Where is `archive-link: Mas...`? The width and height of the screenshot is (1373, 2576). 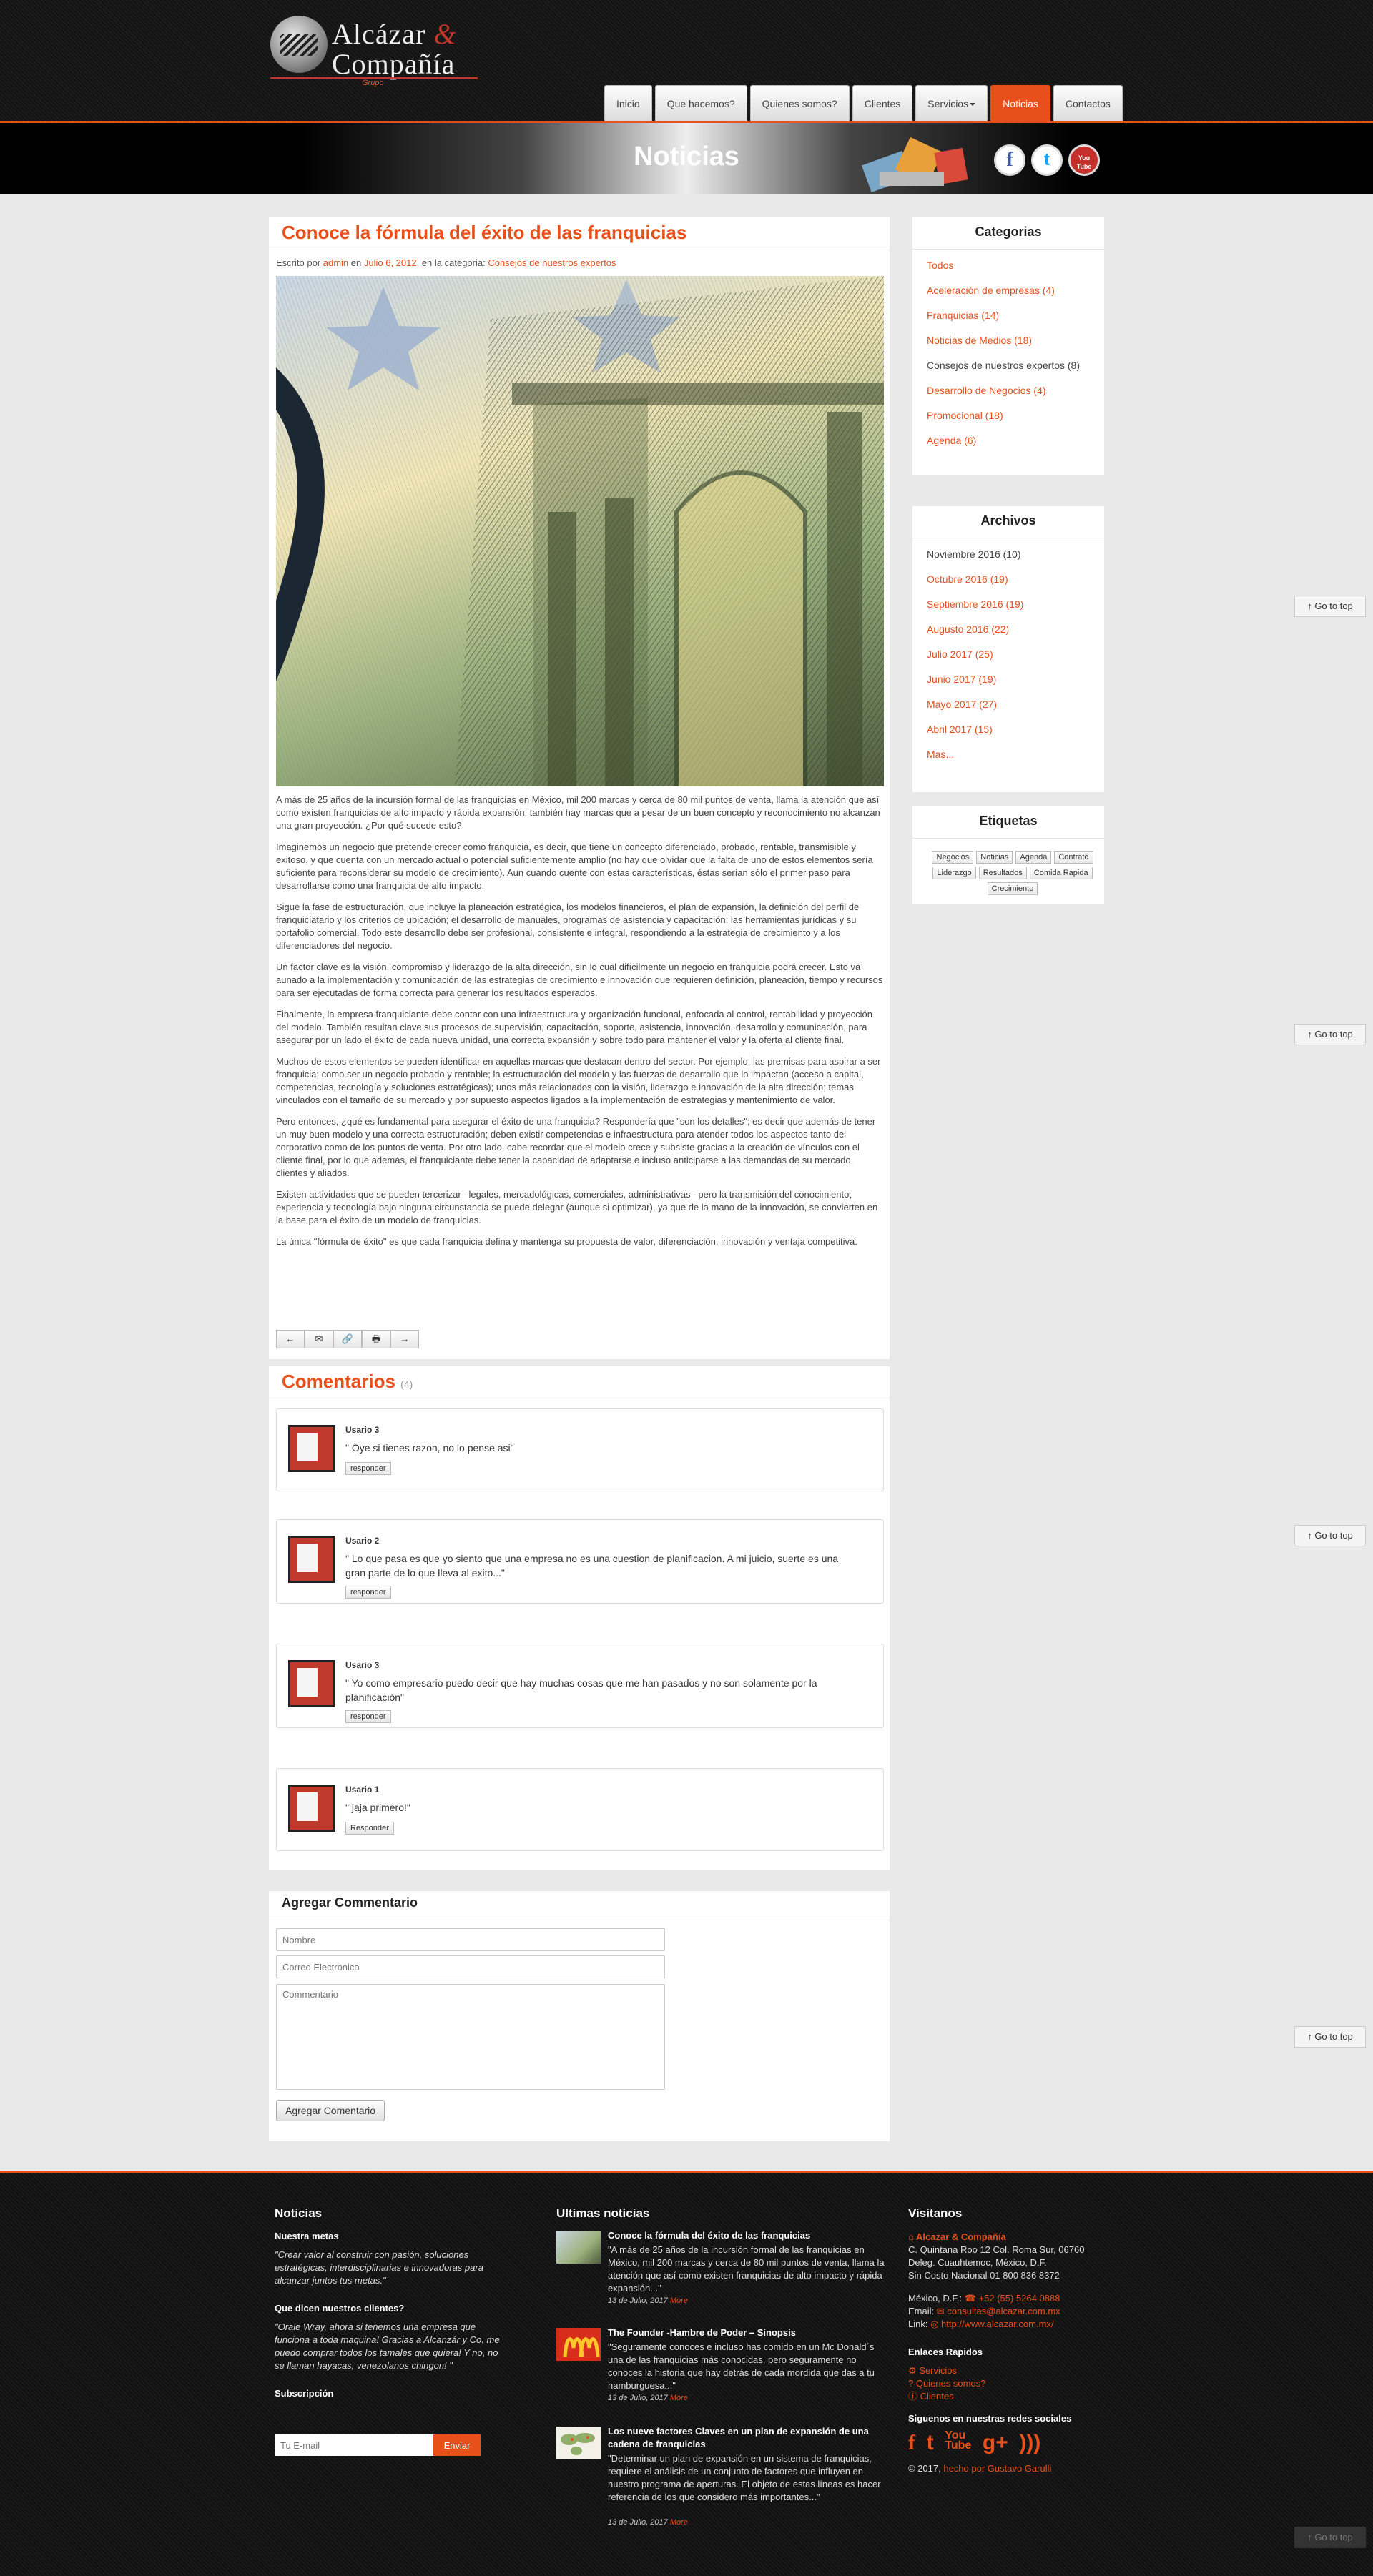 archive-link: Mas... is located at coordinates (975, 760).